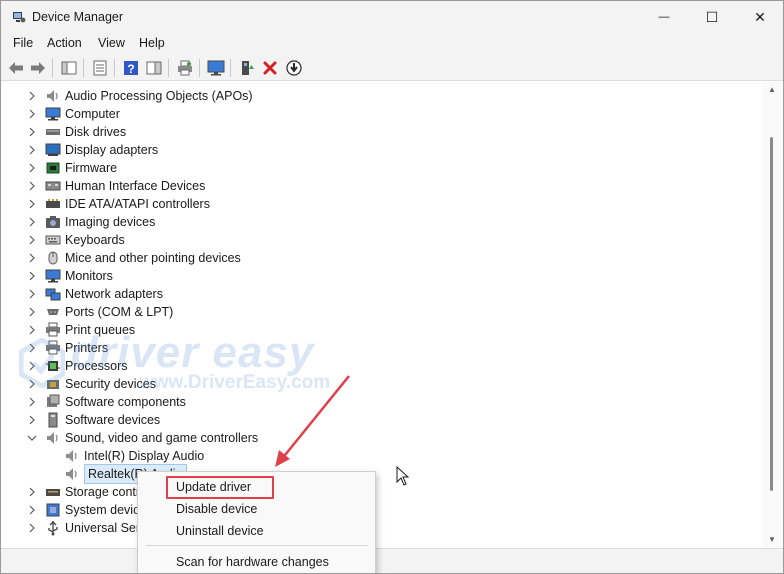 This screenshot has width=784, height=574. Describe the element at coordinates (392, 68) in the screenshot. I see `toolbar: ?` at that location.